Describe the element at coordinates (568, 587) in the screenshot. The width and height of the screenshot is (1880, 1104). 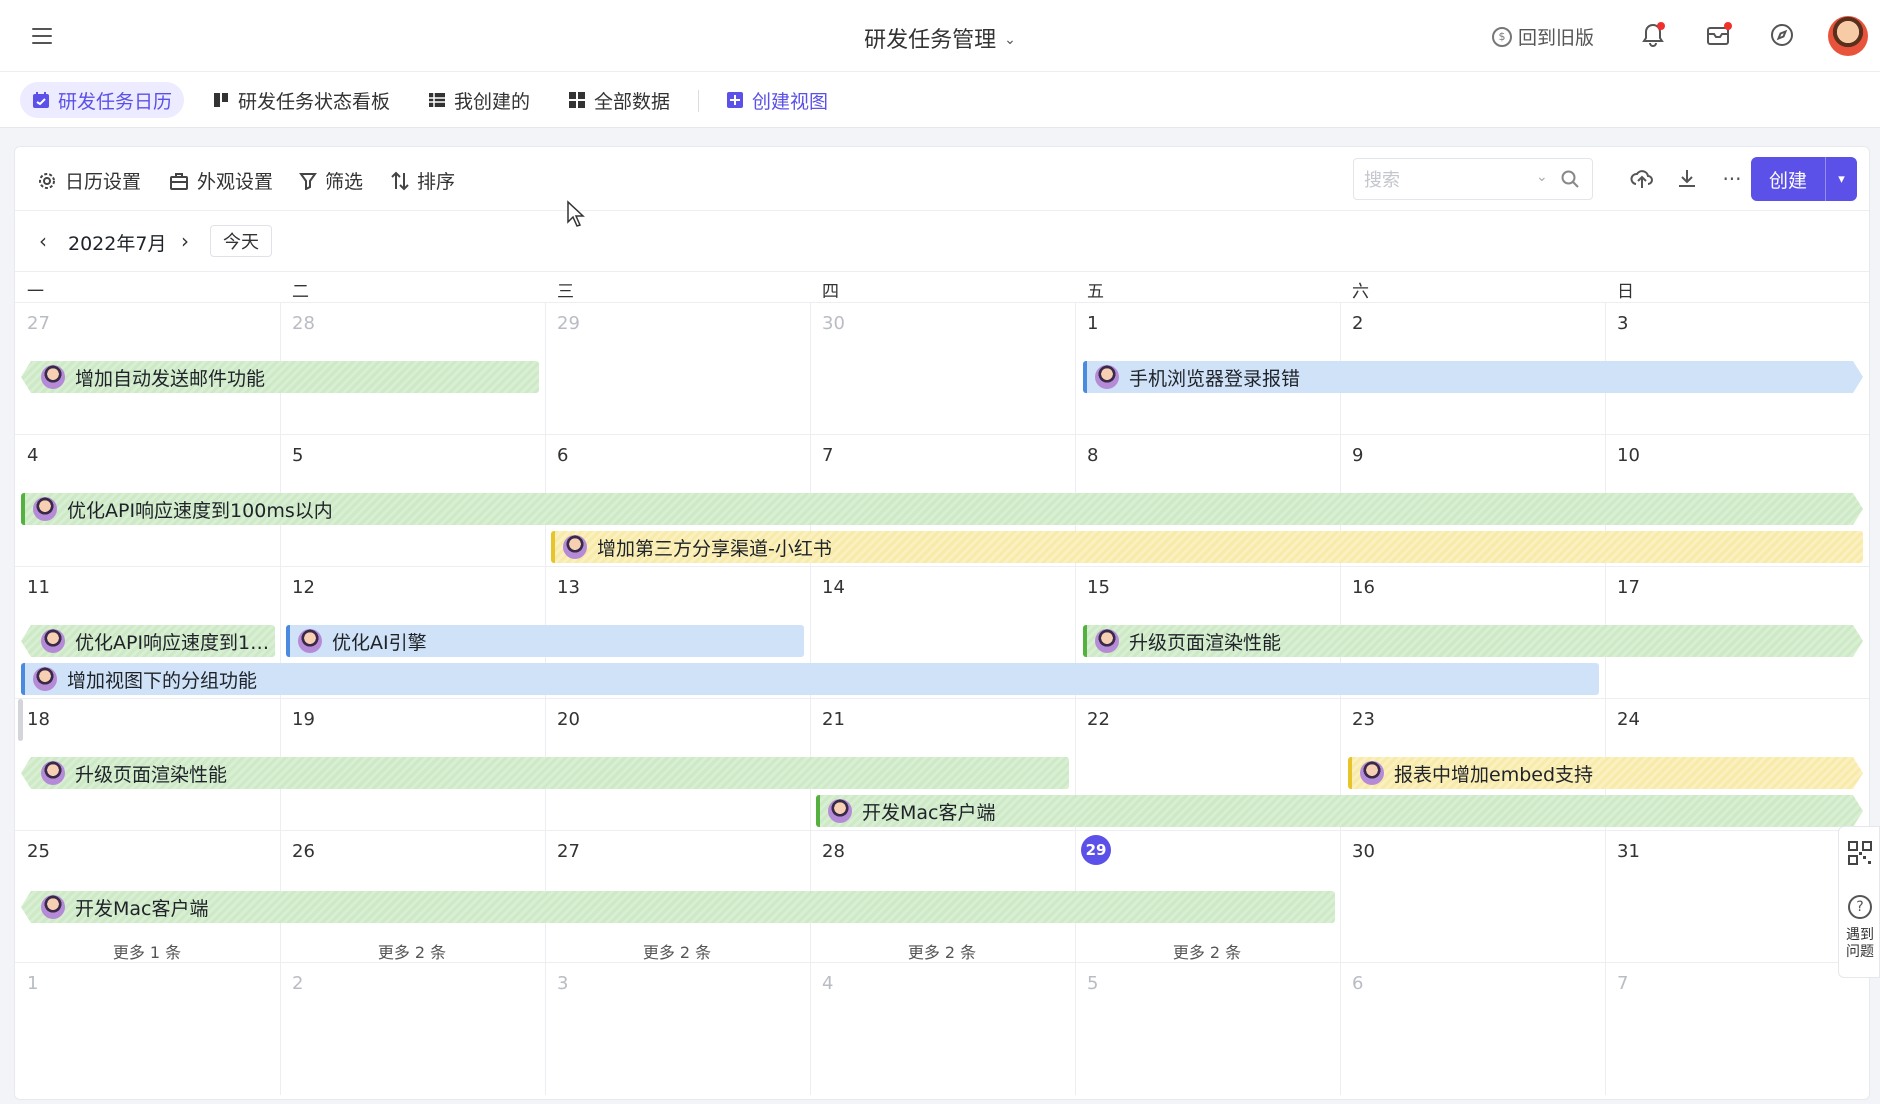
I see `day-number: 13` at that location.